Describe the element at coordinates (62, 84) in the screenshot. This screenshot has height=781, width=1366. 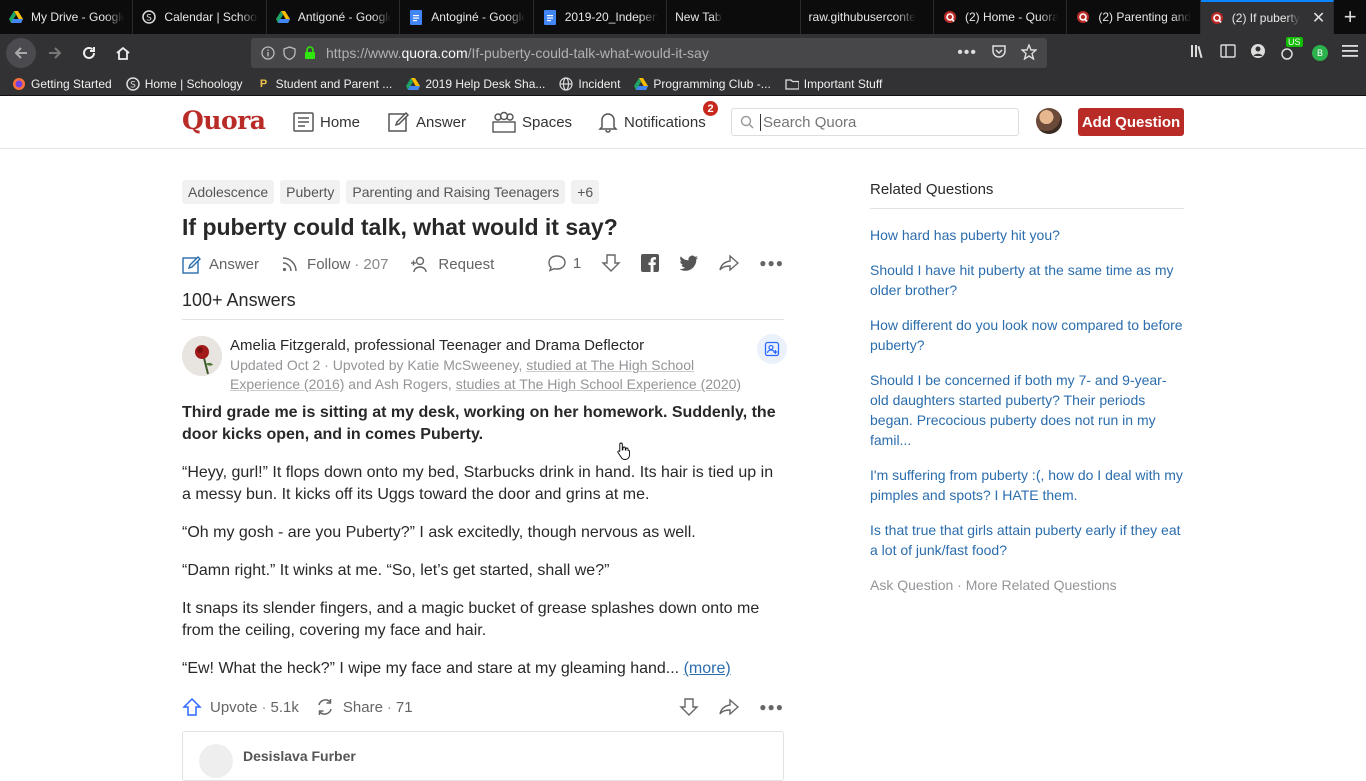
I see `bookmark-item: Getting Started` at that location.